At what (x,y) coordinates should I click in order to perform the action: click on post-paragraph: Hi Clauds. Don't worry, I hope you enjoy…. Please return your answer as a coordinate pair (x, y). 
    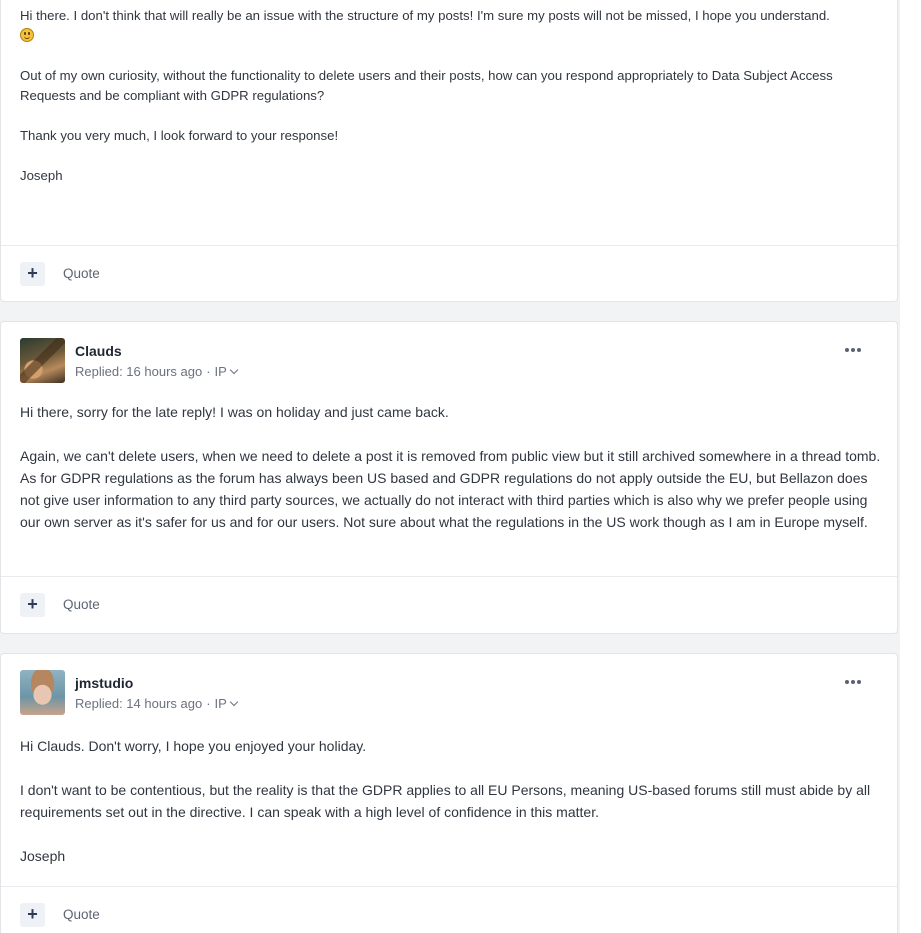
    Looking at the image, I should click on (193, 746).